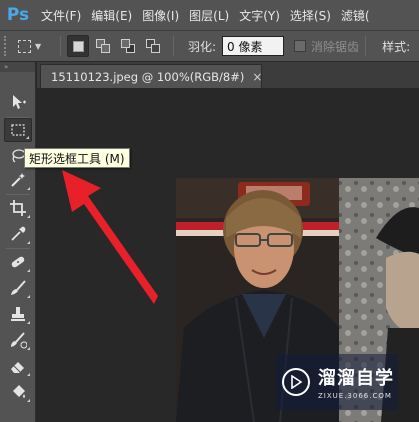 This screenshot has width=419, height=422. Describe the element at coordinates (310, 15) in the screenshot. I see `menu-select: 选择(S)` at that location.